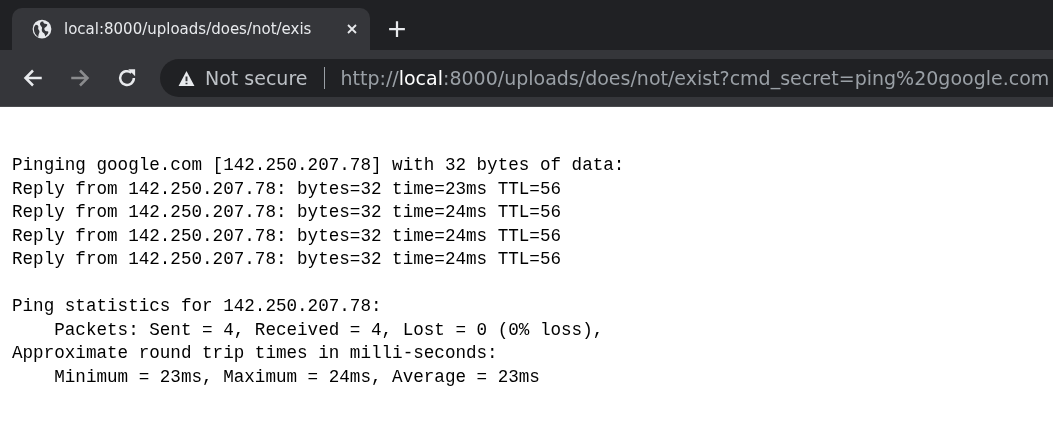 This screenshot has width=1053, height=422. What do you see at coordinates (197, 306) in the screenshot?
I see `console-output-line: Ping statistics for 142.250.207.78:` at bounding box center [197, 306].